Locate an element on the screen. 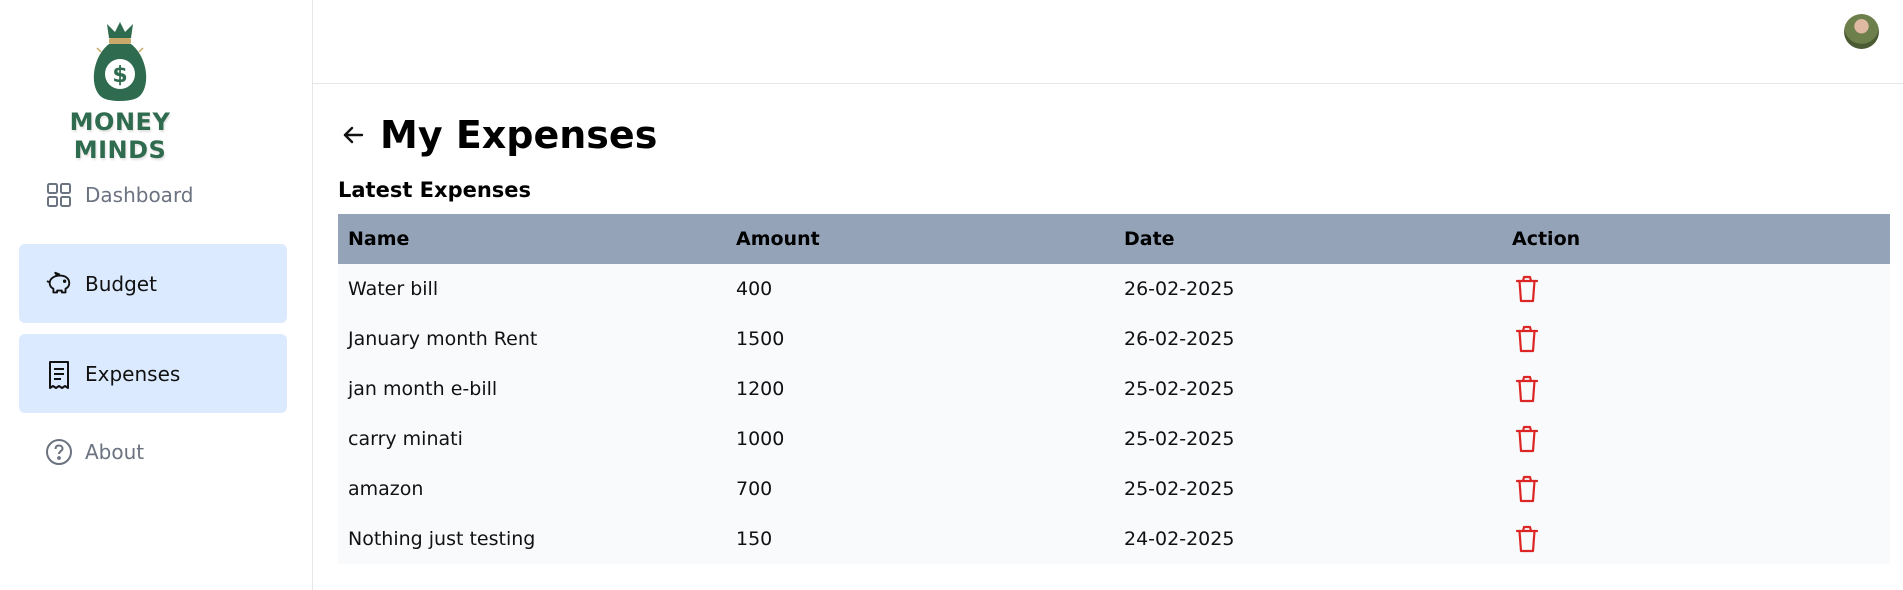 The height and width of the screenshot is (590, 1903). sidebar-item-label: About is located at coordinates (115, 452).